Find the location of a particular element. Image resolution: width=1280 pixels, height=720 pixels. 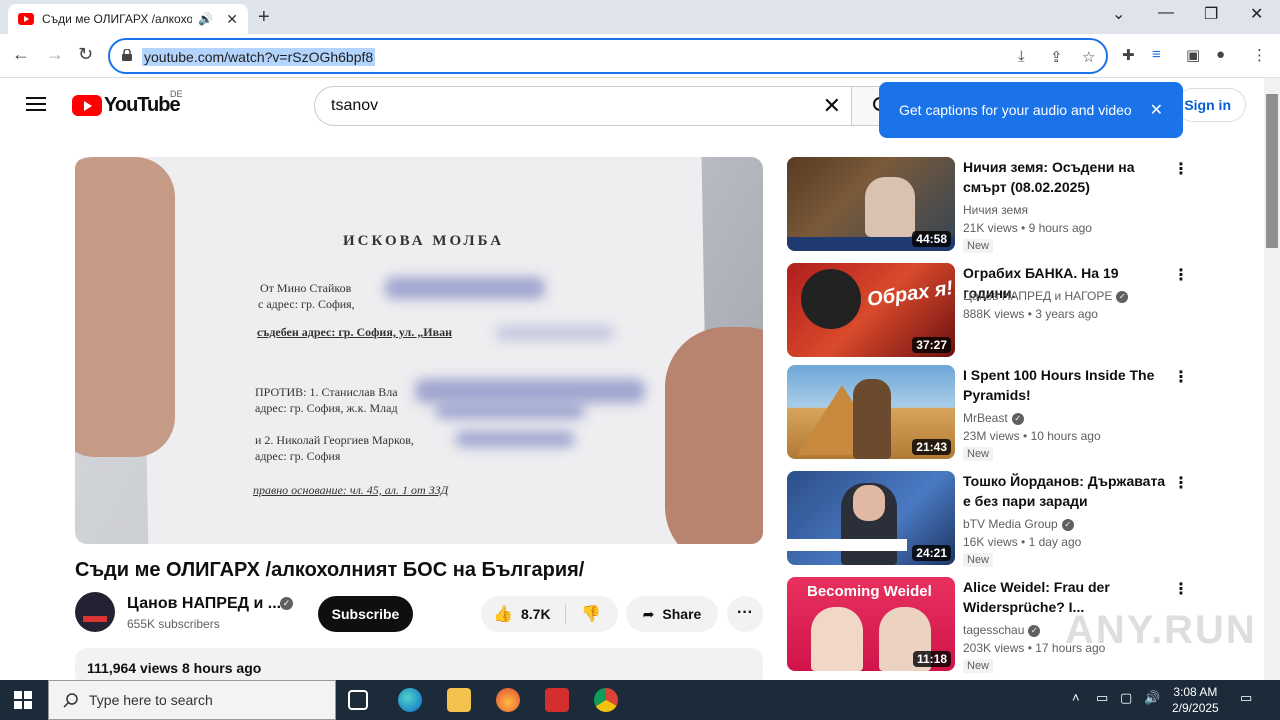

back-button: ← is located at coordinates (21, 54).